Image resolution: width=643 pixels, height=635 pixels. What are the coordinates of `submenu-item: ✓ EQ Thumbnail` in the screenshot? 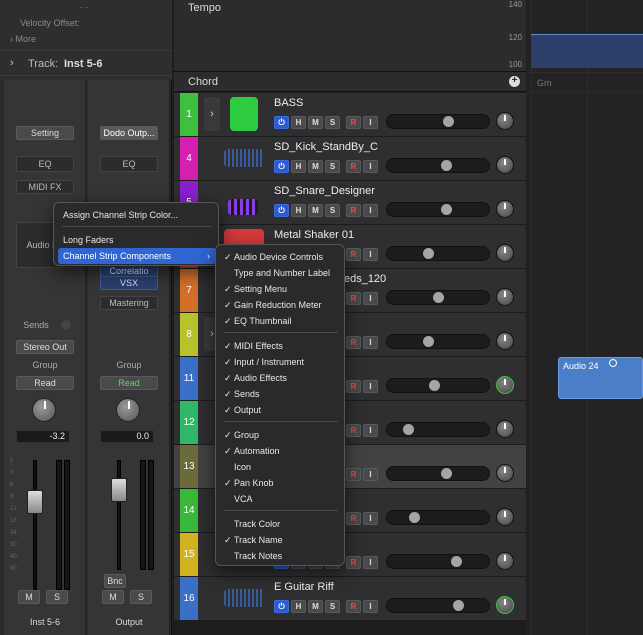 It's located at (281, 321).